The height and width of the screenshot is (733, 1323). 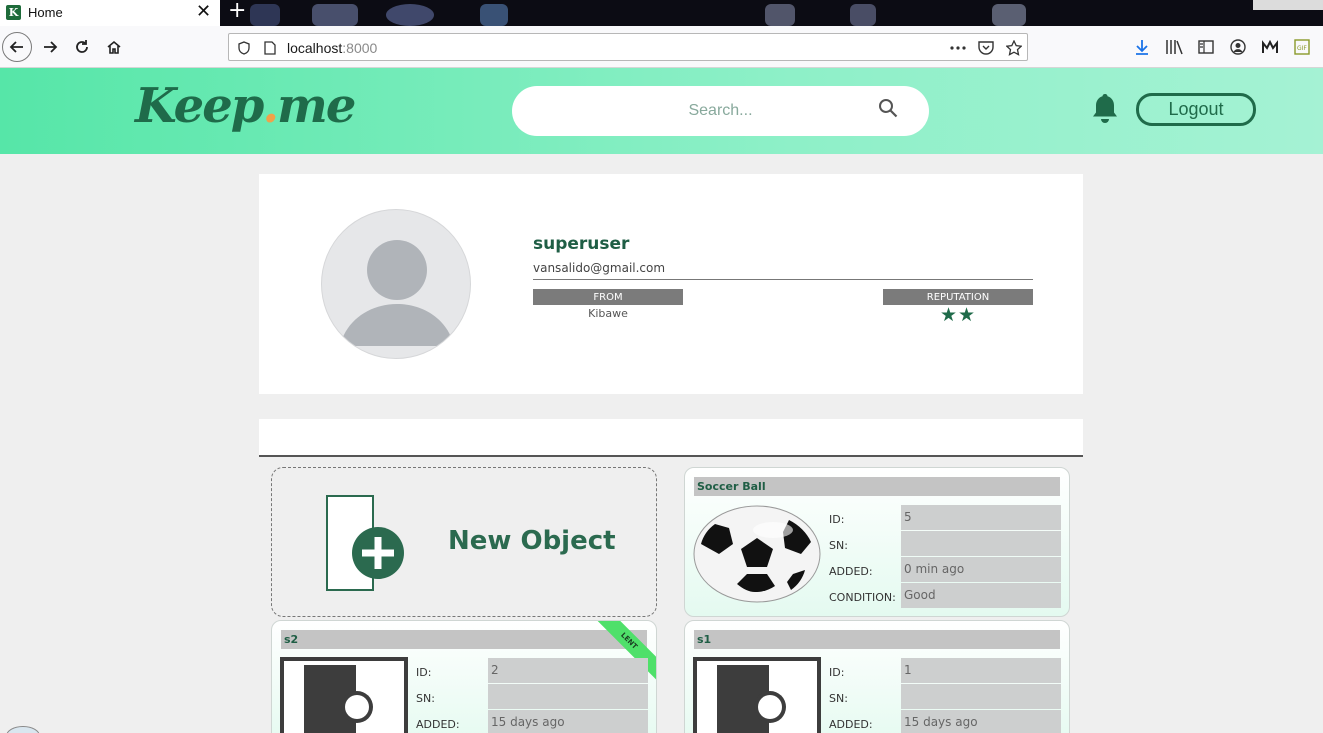 What do you see at coordinates (464, 676) in the screenshot?
I see `object-card-s2: s2 LENT ID: 2 SN: ADDED: 15 days ago` at bounding box center [464, 676].